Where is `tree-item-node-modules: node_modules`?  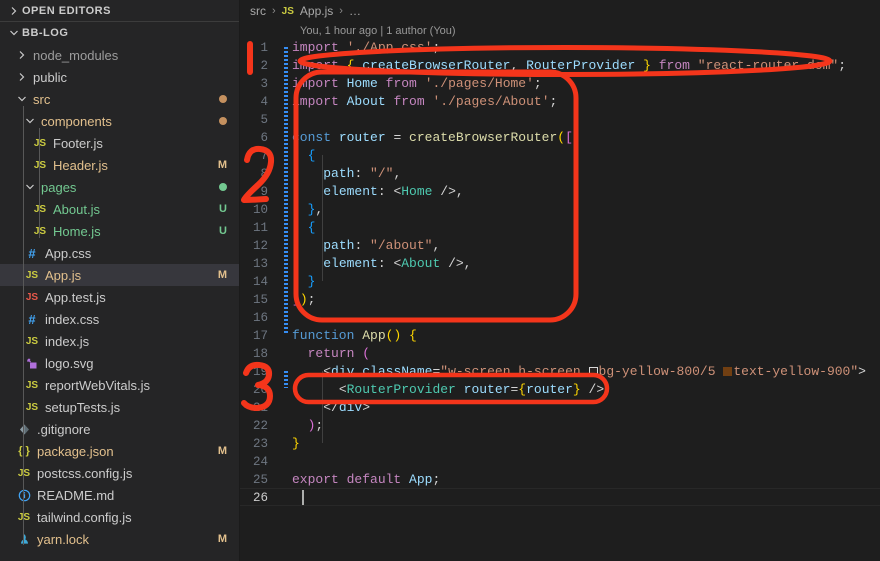
tree-item-node-modules: node_modules is located at coordinates (119, 55).